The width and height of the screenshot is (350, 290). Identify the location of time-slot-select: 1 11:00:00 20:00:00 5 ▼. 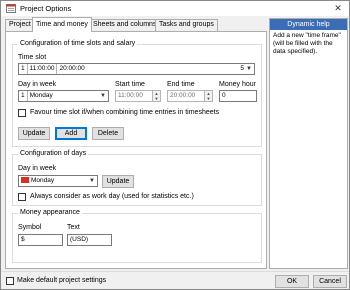
(136, 69).